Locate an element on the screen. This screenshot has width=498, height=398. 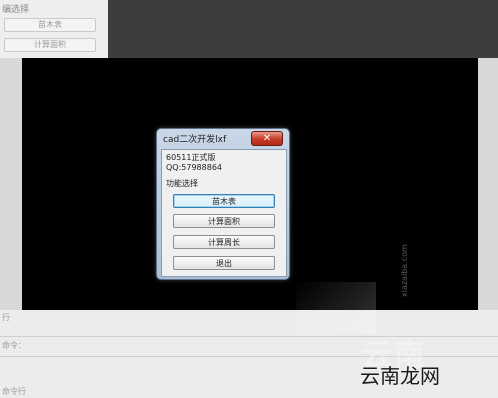
background-button-2: 计算面积 is located at coordinates (50, 45).